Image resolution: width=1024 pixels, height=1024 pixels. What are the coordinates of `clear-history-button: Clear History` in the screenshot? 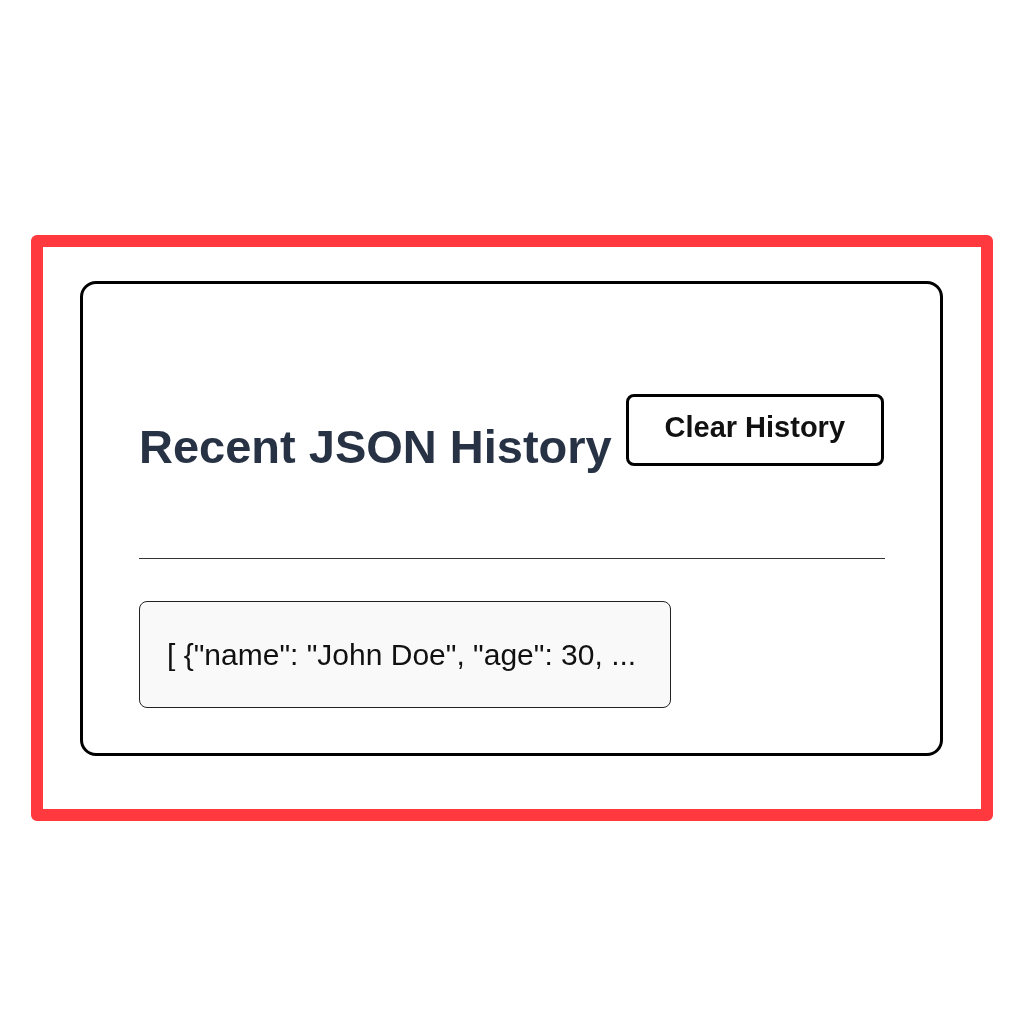 It's located at (754, 430).